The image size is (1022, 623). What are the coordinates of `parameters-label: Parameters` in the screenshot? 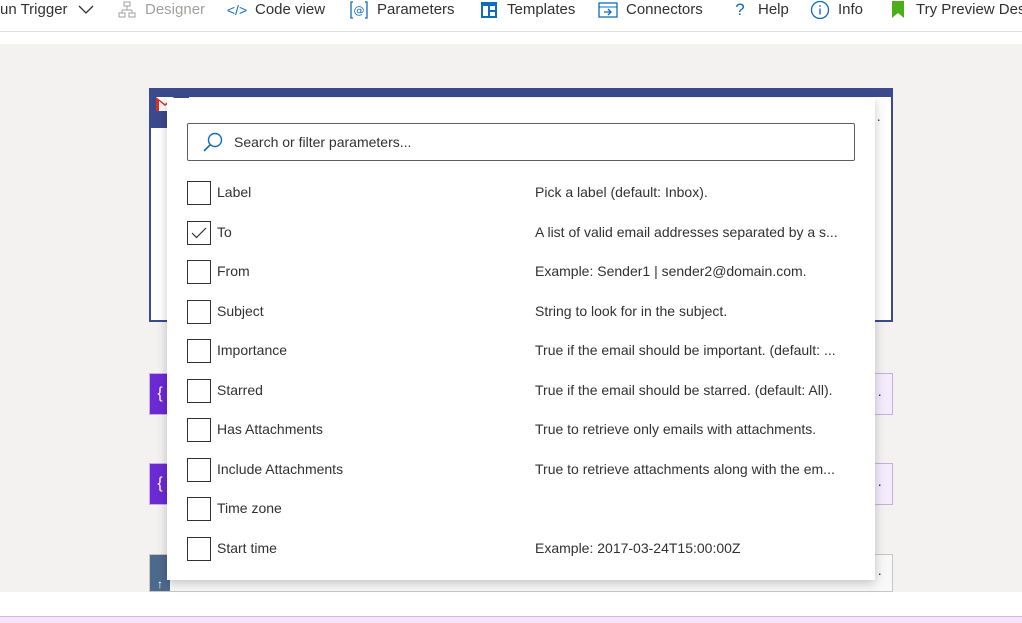 It's located at (416, 9).